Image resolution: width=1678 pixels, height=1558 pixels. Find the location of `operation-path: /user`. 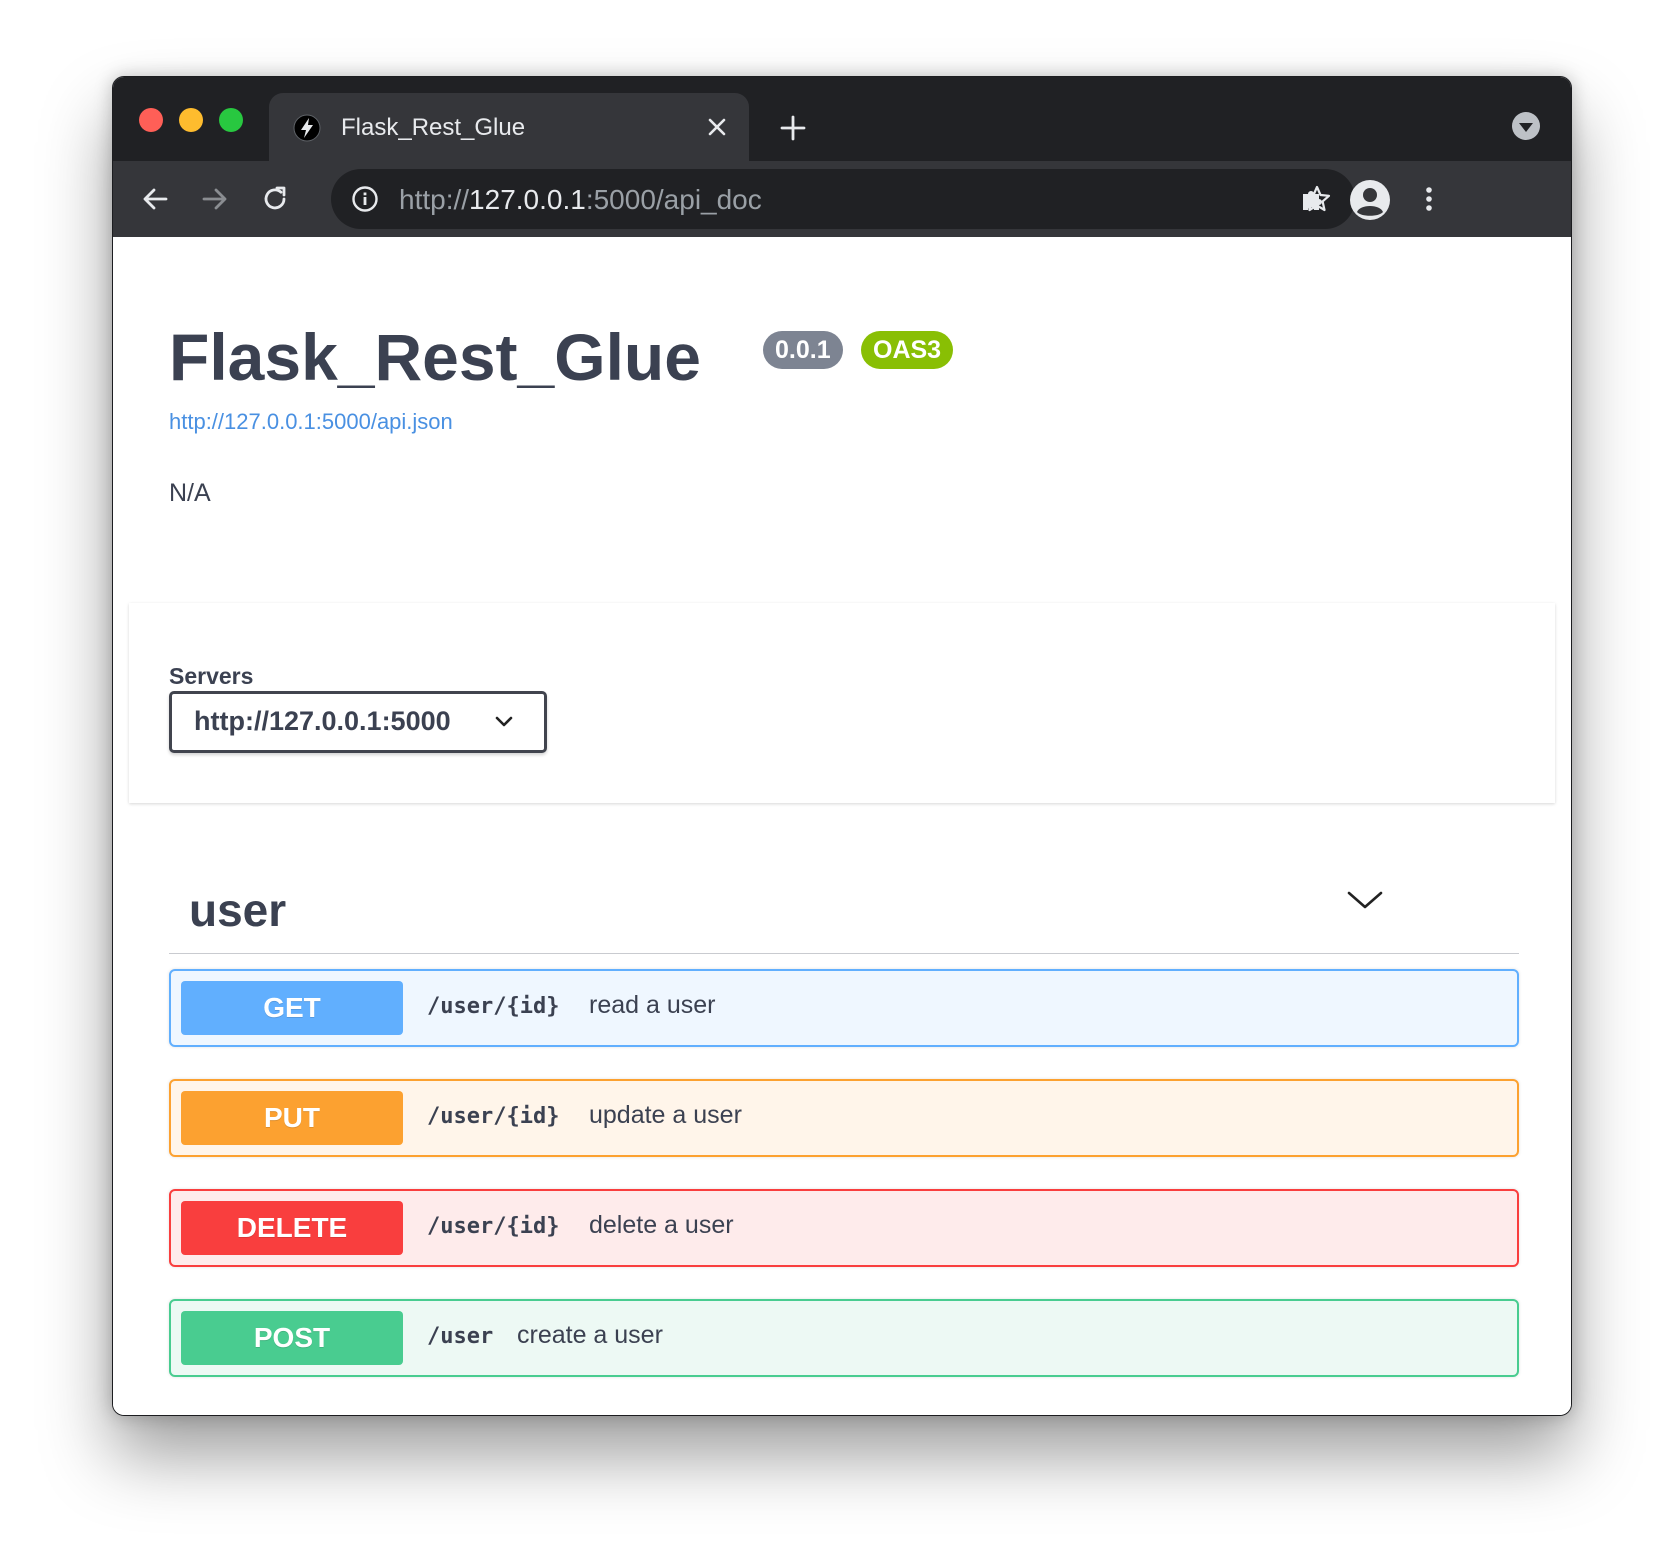

operation-path: /user is located at coordinates (460, 1336).